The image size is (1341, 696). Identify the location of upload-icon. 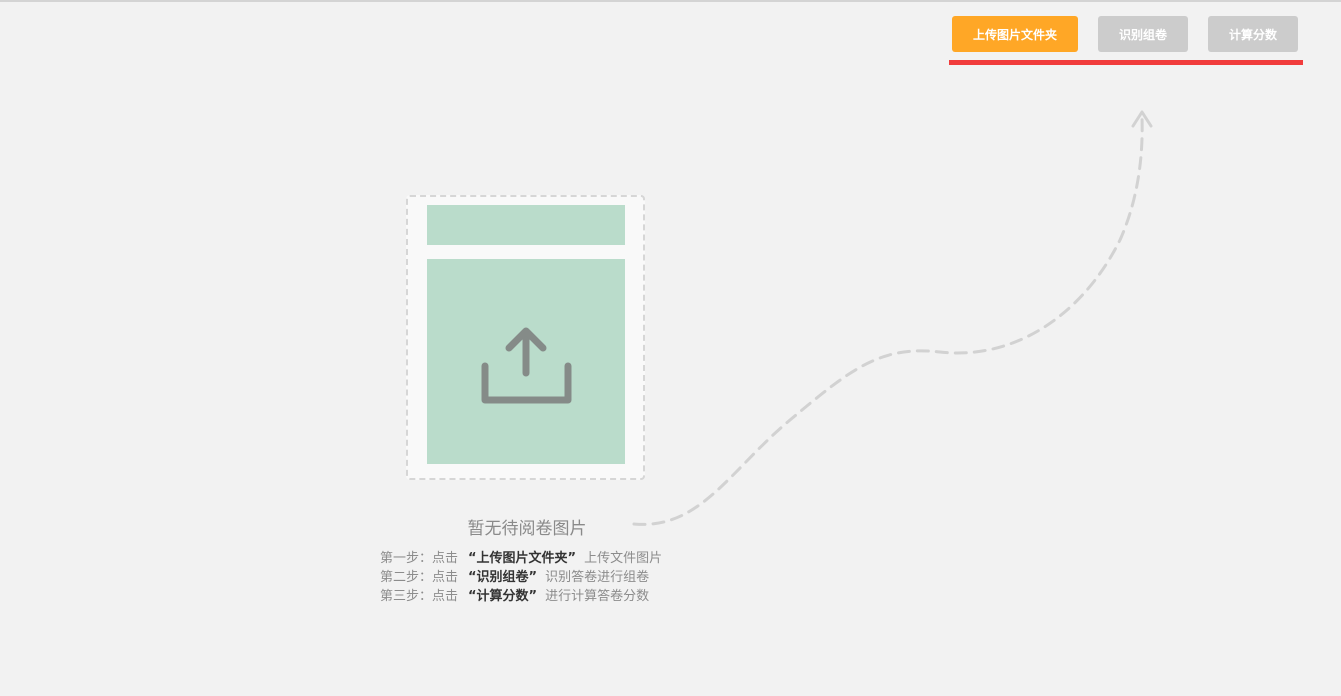
(526, 365).